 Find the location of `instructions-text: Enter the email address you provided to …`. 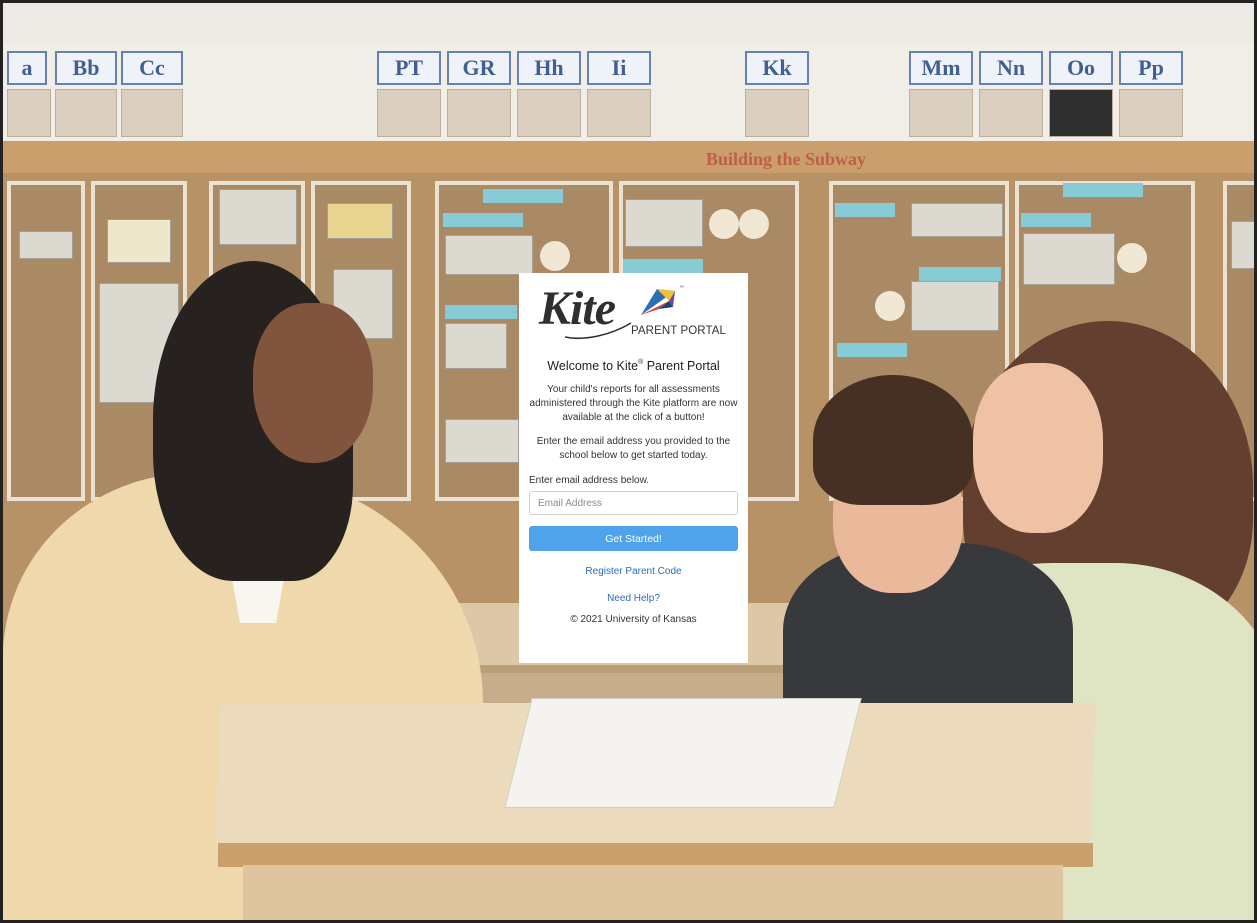

instructions-text: Enter the email address you provided to … is located at coordinates (633, 448).